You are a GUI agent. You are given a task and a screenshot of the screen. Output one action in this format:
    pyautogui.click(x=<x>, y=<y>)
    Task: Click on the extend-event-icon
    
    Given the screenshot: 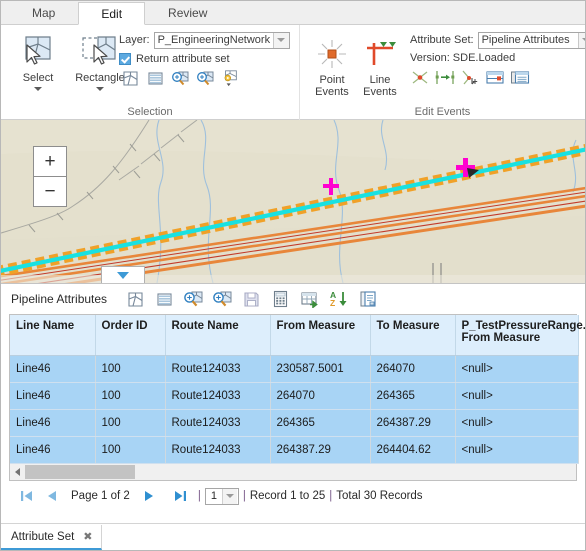 What is the action you would take?
    pyautogui.click(x=445, y=77)
    